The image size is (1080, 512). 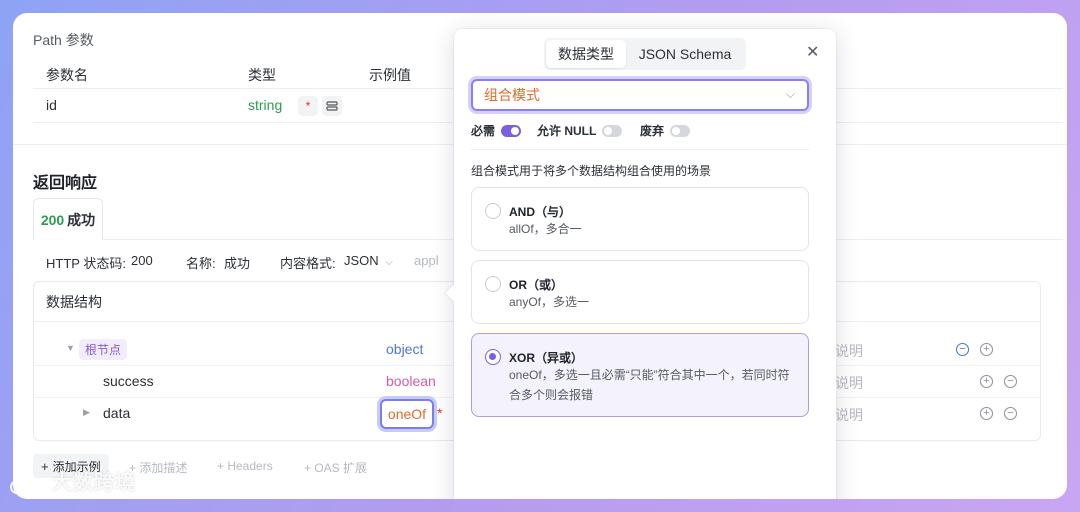 I want to click on oas-extension-button: + OAS 扩展, so click(x=335, y=467).